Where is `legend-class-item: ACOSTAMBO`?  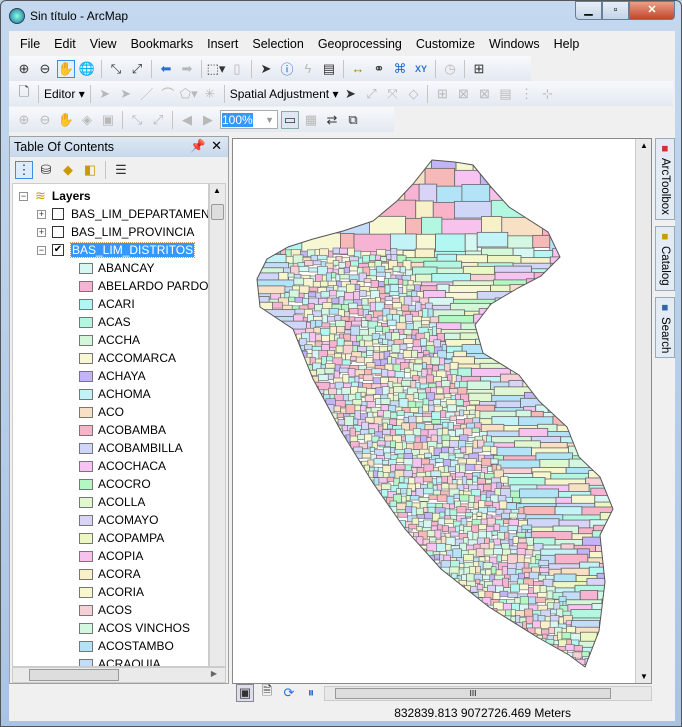 legend-class-item: ACOSTAMBO is located at coordinates (126, 646).